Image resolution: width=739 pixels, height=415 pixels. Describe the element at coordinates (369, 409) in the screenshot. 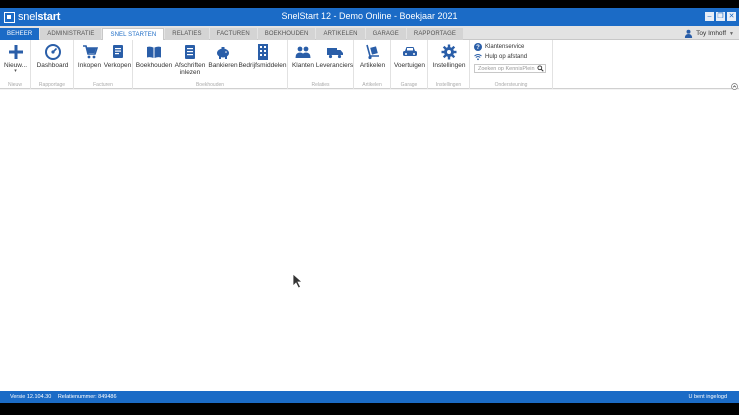

I see `bottom-black-border` at that location.